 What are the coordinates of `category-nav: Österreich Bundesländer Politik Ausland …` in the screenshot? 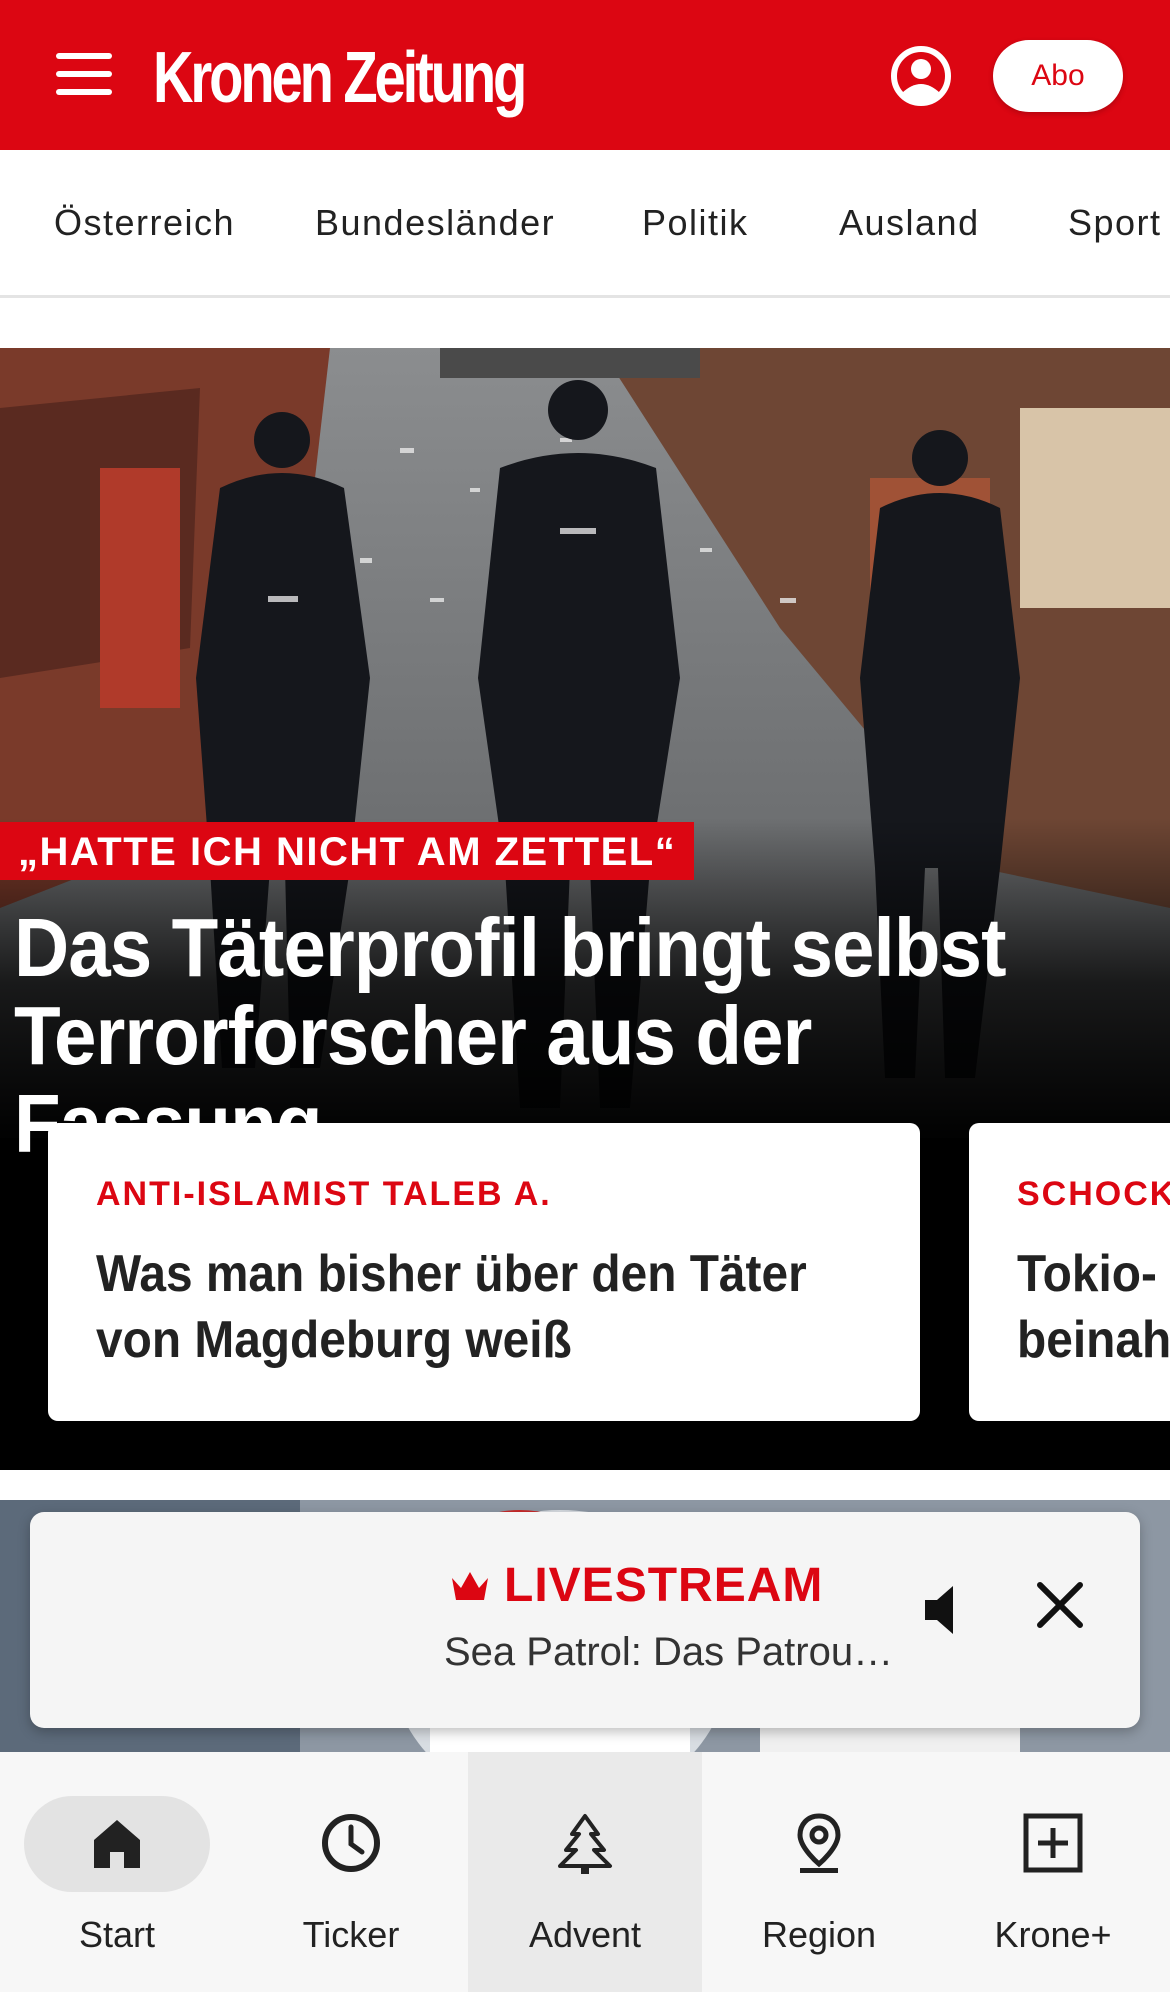 It's located at (585, 224).